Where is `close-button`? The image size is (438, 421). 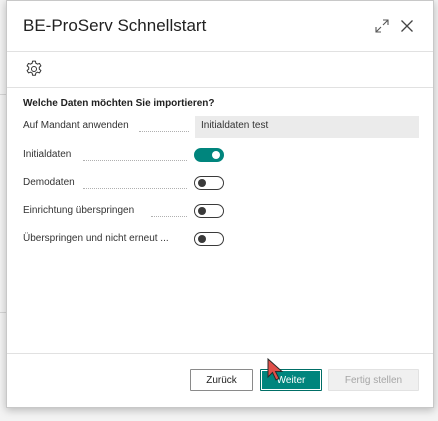
close-button is located at coordinates (407, 26).